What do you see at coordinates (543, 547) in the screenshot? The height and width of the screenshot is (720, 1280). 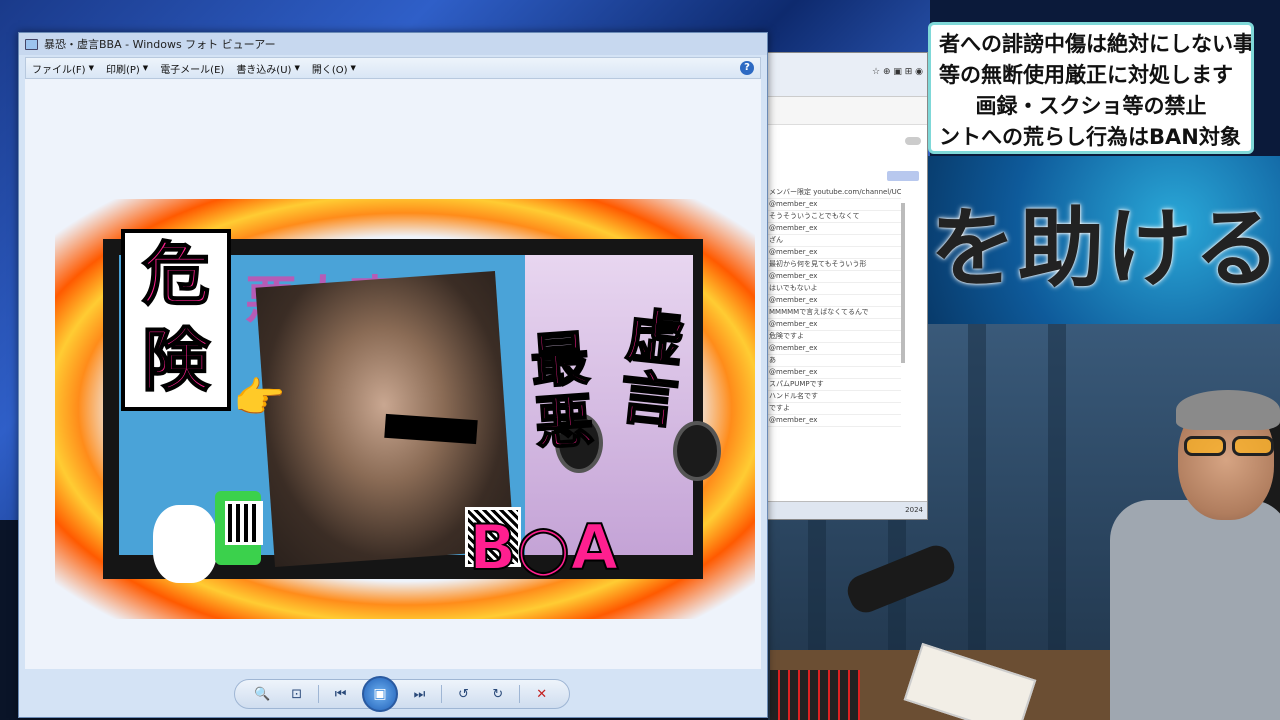 I see `boa-caption: B○A` at bounding box center [543, 547].